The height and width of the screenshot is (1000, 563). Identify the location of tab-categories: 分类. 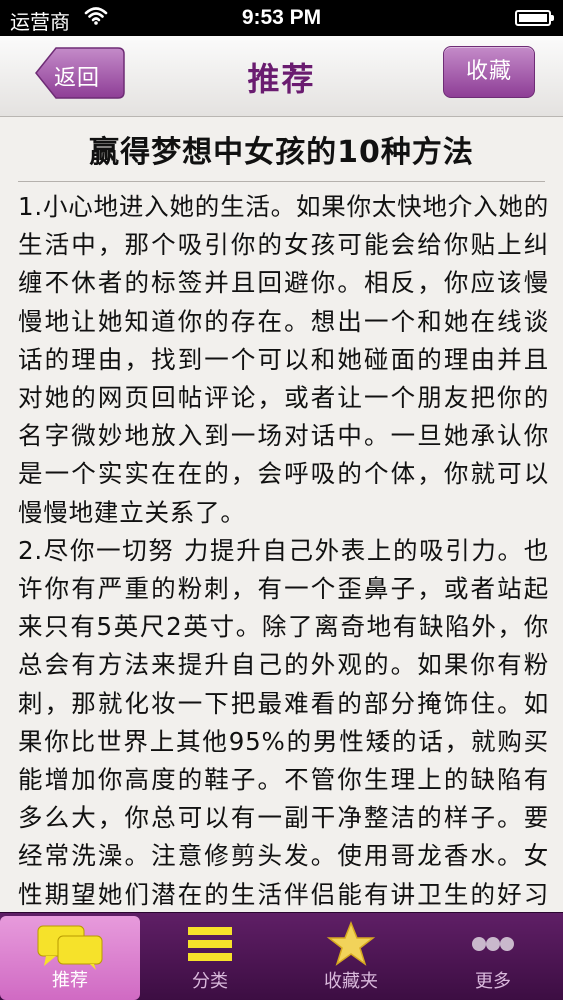
(210, 956).